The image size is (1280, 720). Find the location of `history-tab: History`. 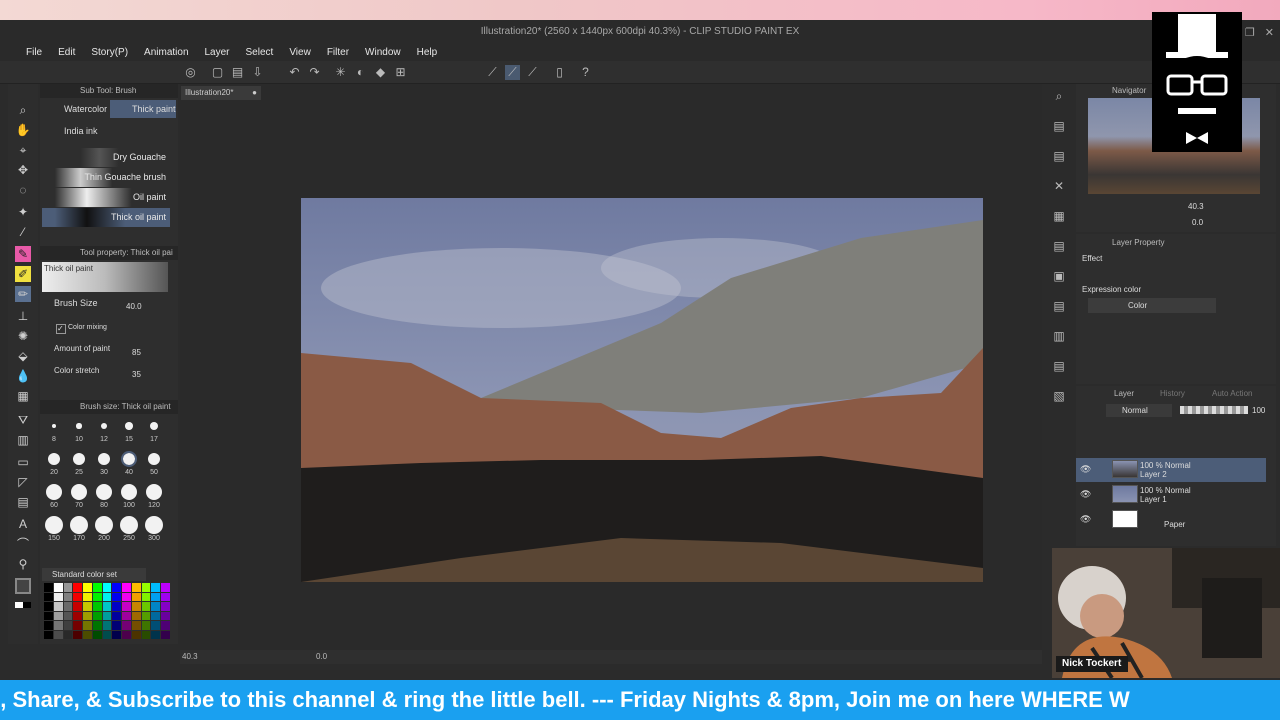

history-tab: History is located at coordinates (1172, 393).